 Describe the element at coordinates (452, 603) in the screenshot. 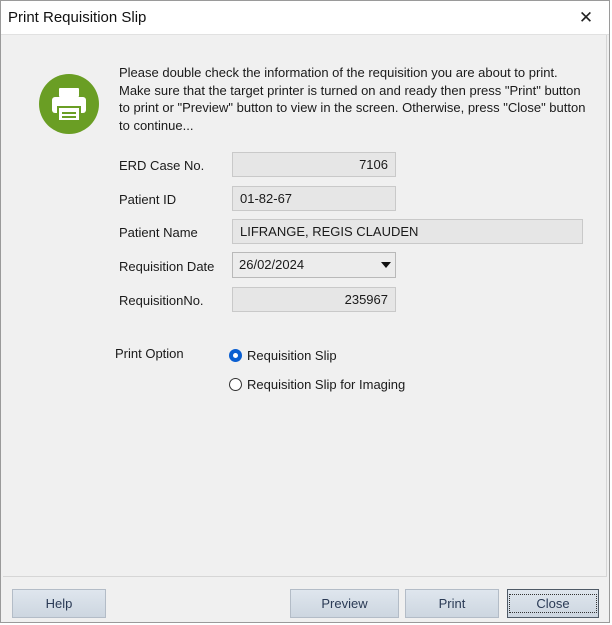

I see `print-button: Print` at that location.